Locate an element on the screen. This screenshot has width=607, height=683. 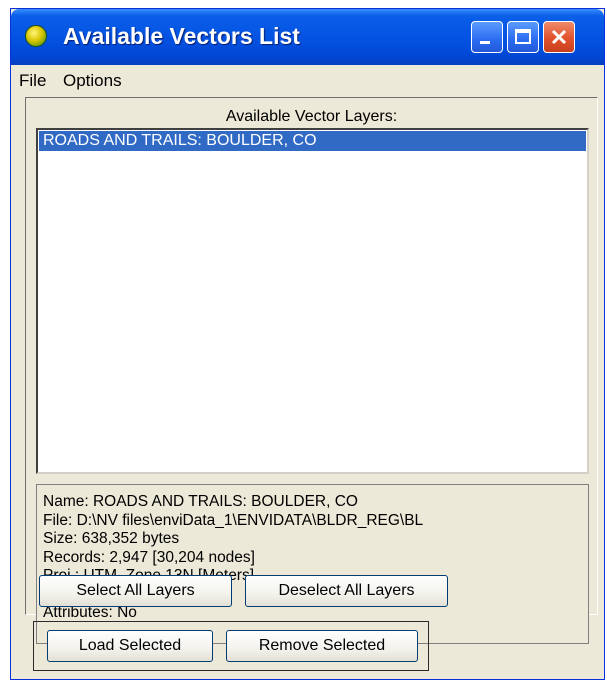
info-records: Records: 2,947 [30,204 nodes] is located at coordinates (149, 557).